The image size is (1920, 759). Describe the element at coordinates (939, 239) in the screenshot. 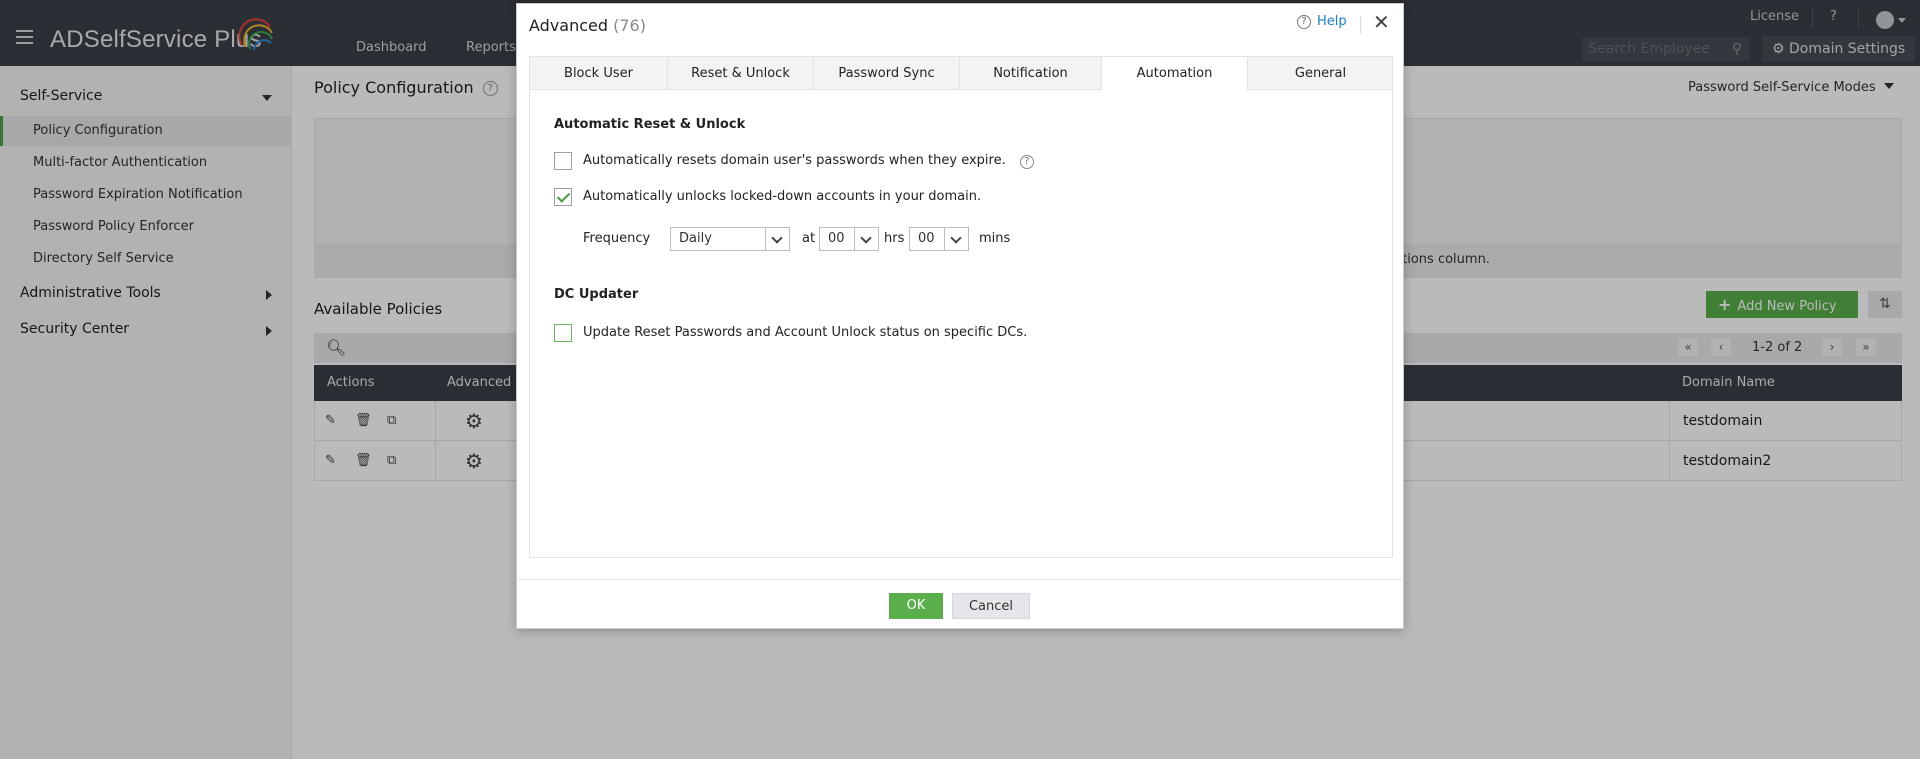

I see `minutes-select: 00` at that location.